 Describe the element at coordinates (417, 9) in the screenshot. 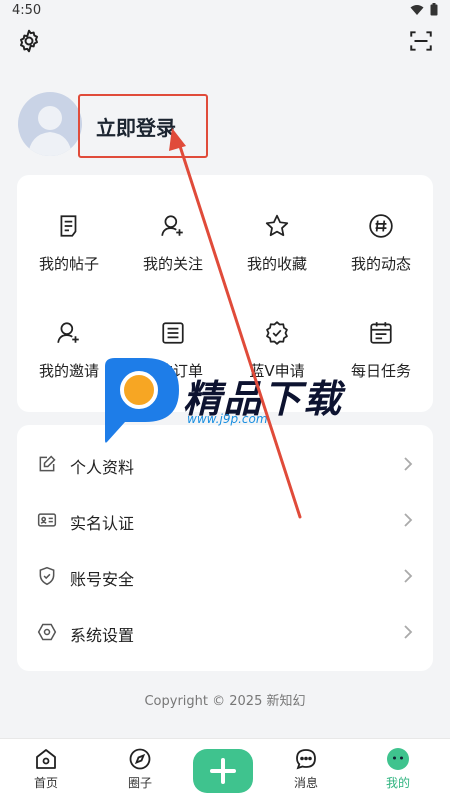

I see `wifi-icon` at that location.